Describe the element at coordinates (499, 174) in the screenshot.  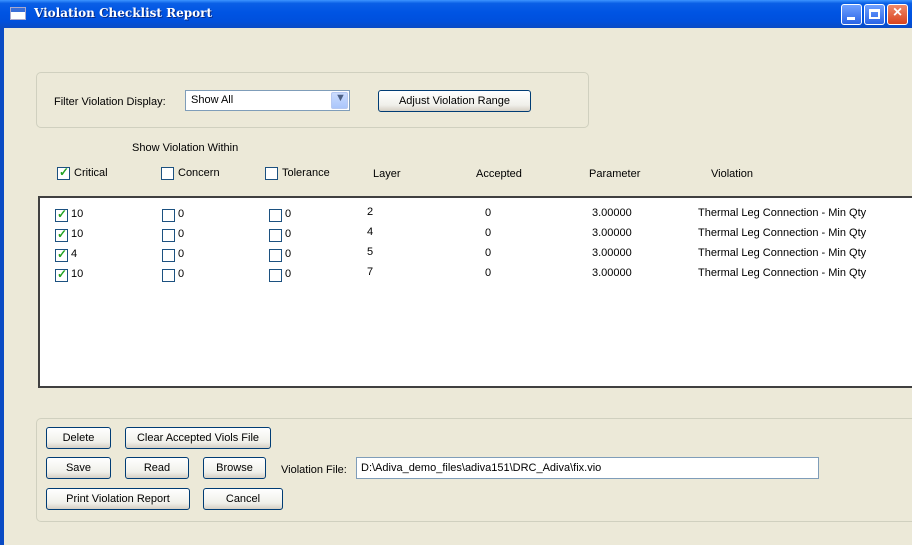
I see `accepted-header: Accepted` at that location.